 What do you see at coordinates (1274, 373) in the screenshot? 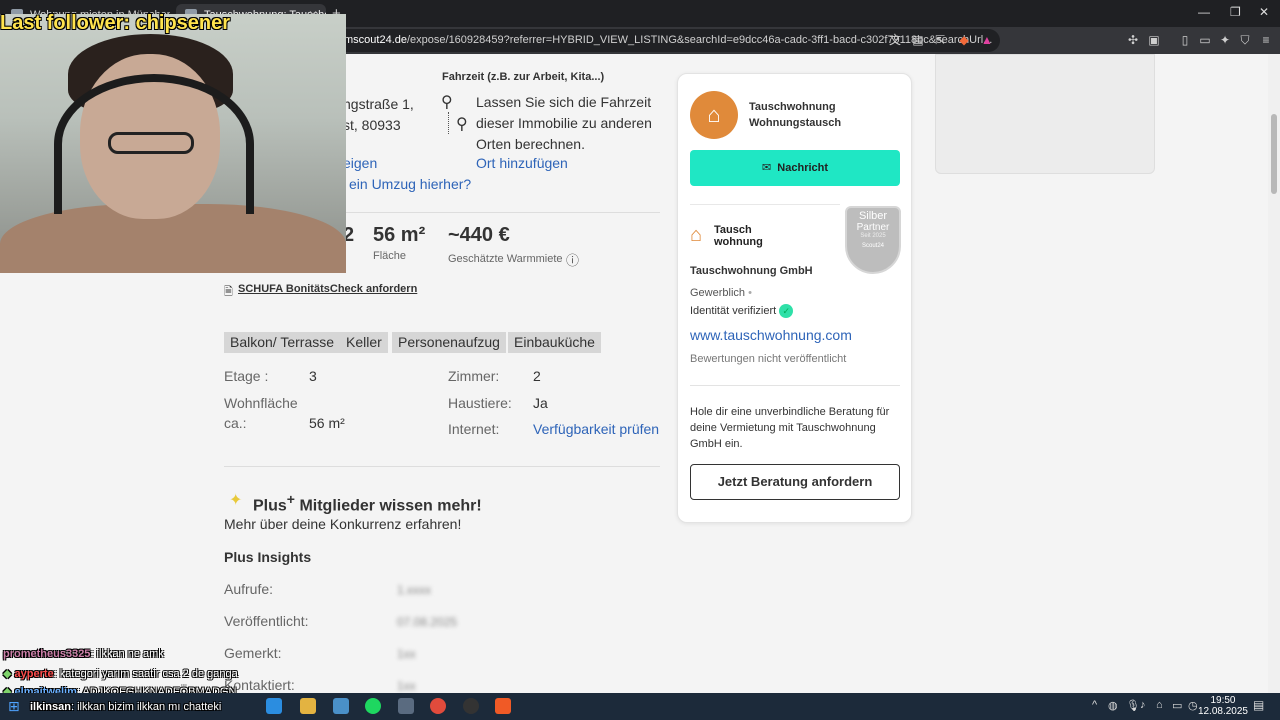
I see `page-scrollbar` at bounding box center [1274, 373].